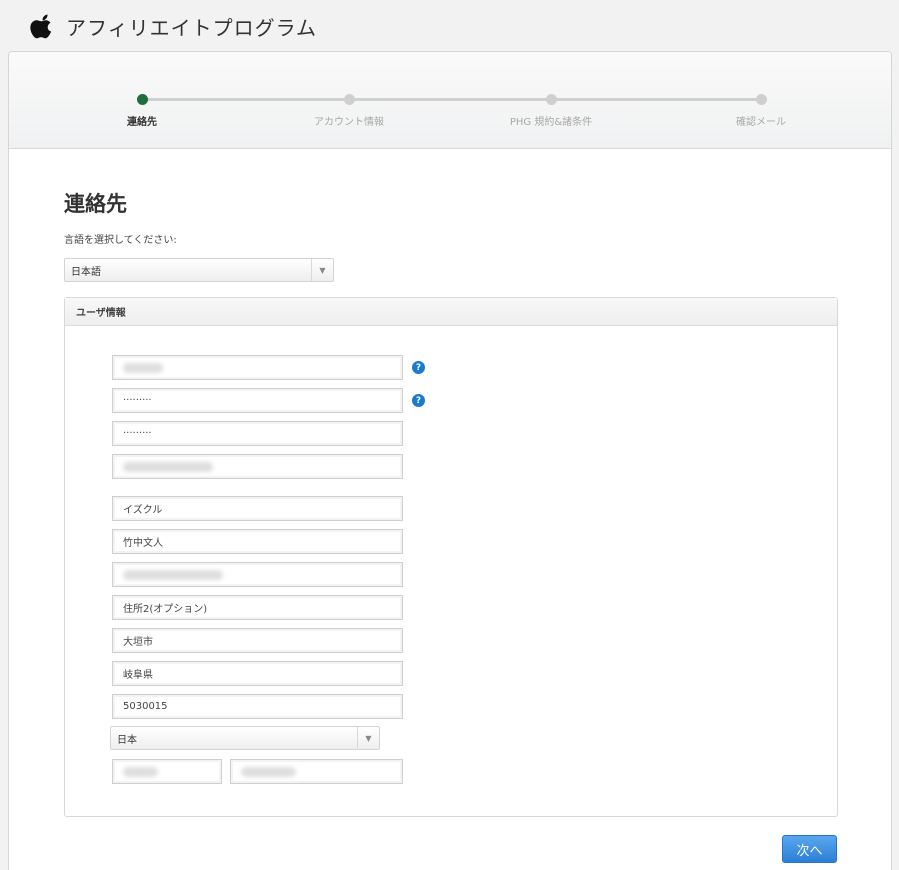  I want to click on phone-area-field, so click(167, 771).